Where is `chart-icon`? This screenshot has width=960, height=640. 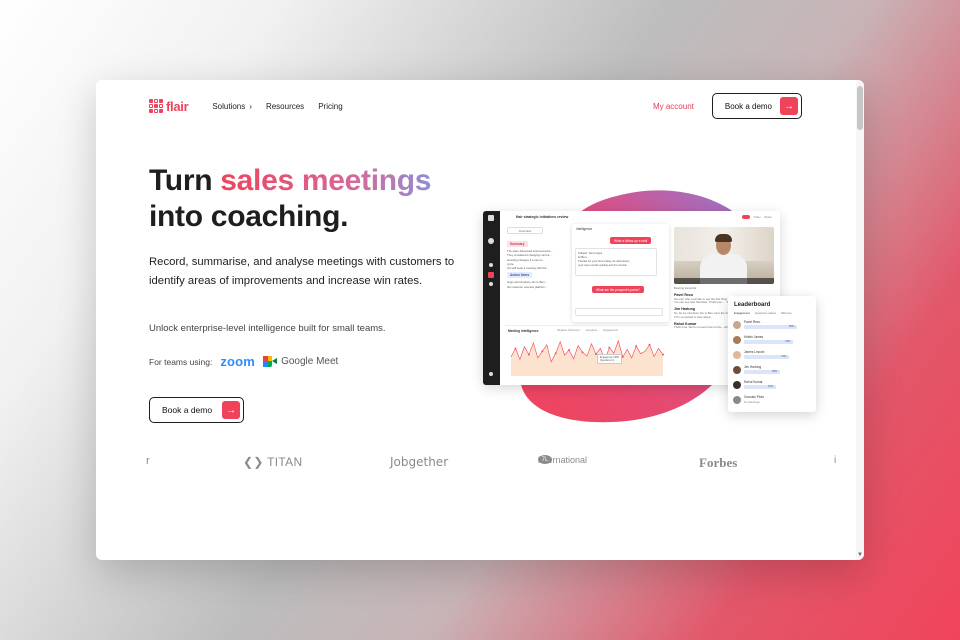 chart-icon is located at coordinates (491, 284).